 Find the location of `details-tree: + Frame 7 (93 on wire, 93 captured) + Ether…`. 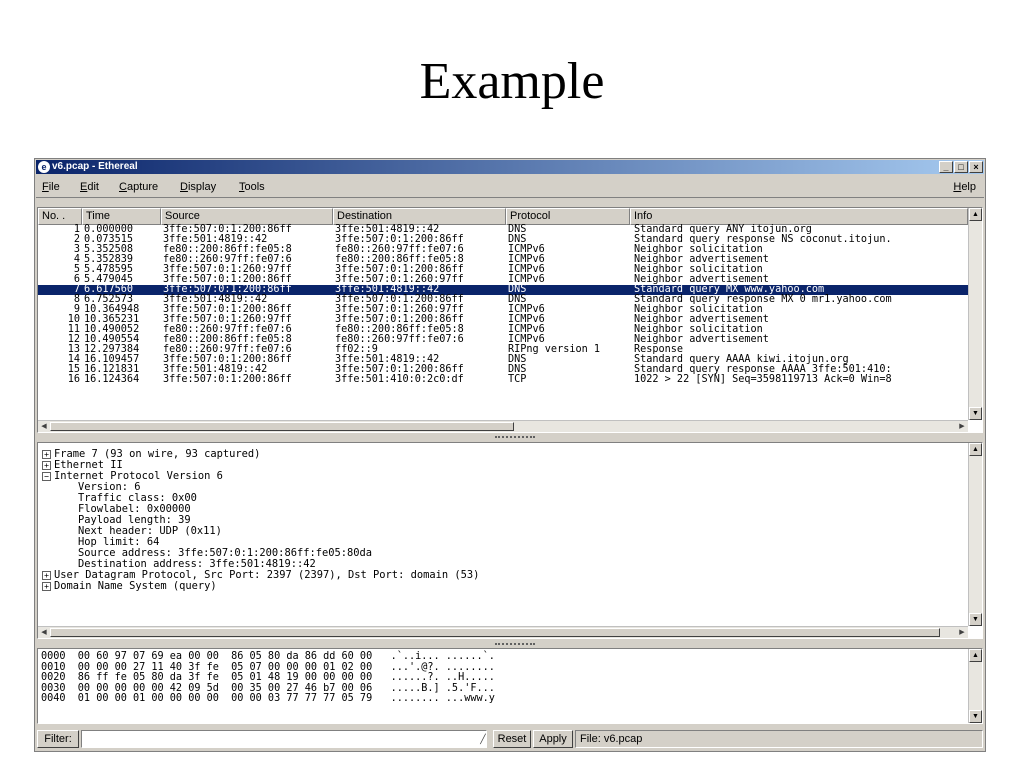

details-tree: + Frame 7 (93 on wire, 93 captured) + Ether… is located at coordinates (260, 520).